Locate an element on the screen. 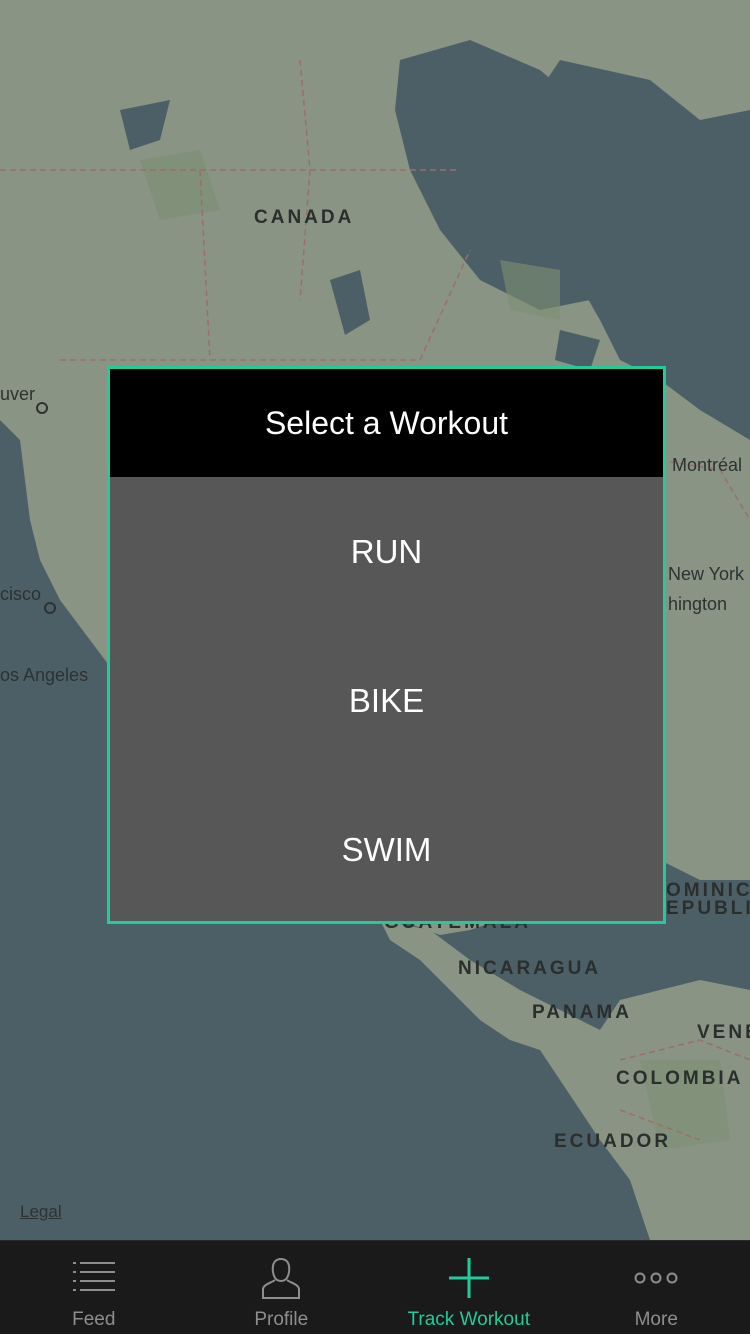 Image resolution: width=750 pixels, height=1334 pixels. map-label-venezuela: VENE is located at coordinates (723, 1032).